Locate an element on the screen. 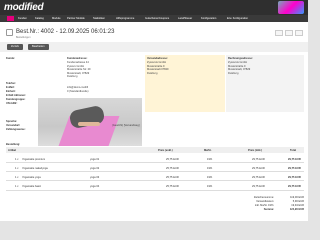 The image size is (320, 240). order-table-title: Bestellung: is located at coordinates (13, 144).